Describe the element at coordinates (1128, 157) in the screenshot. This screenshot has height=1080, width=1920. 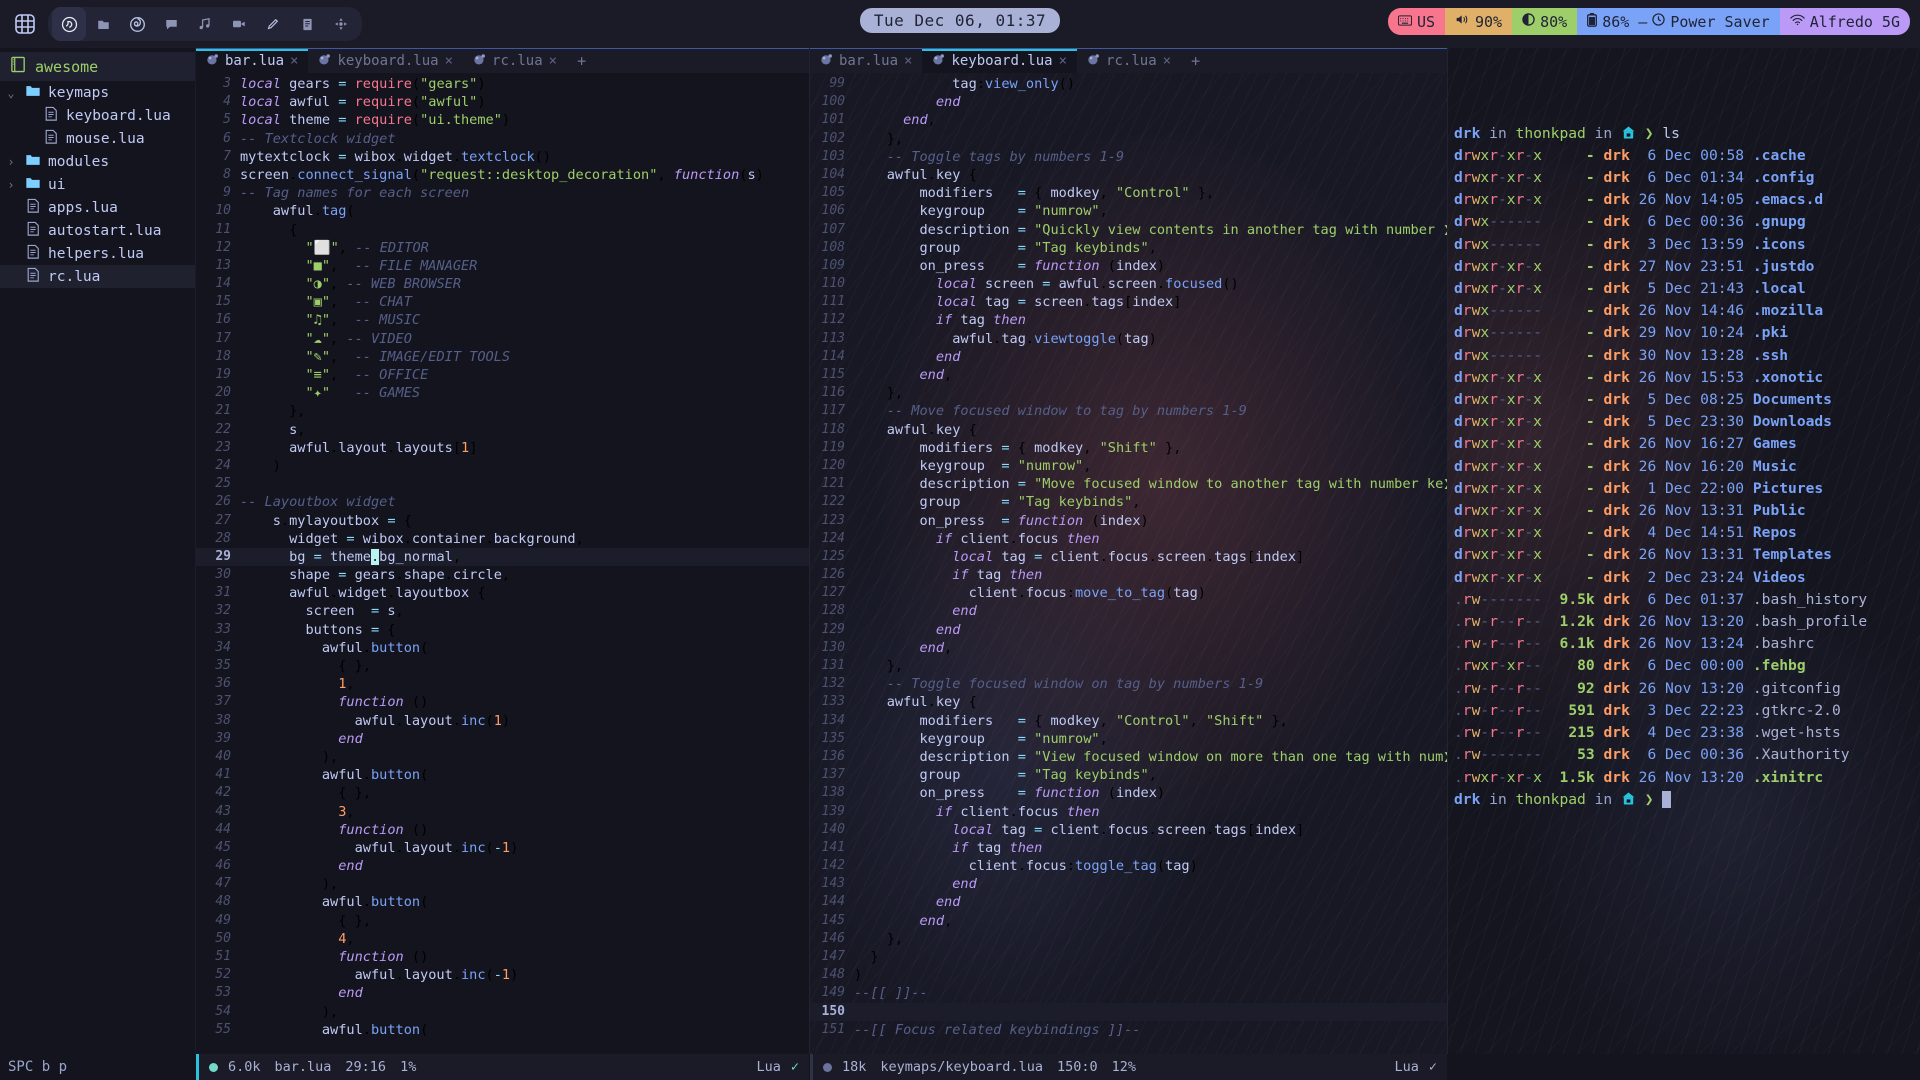
I see `code-line: 103 -- Toggle tags by numbers 1-9` at that location.